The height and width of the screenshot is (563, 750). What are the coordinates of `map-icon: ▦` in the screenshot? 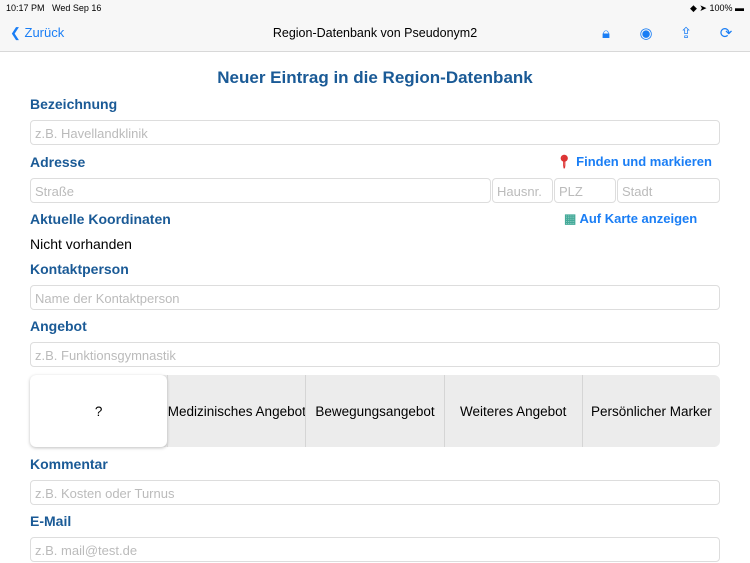 It's located at (570, 218).